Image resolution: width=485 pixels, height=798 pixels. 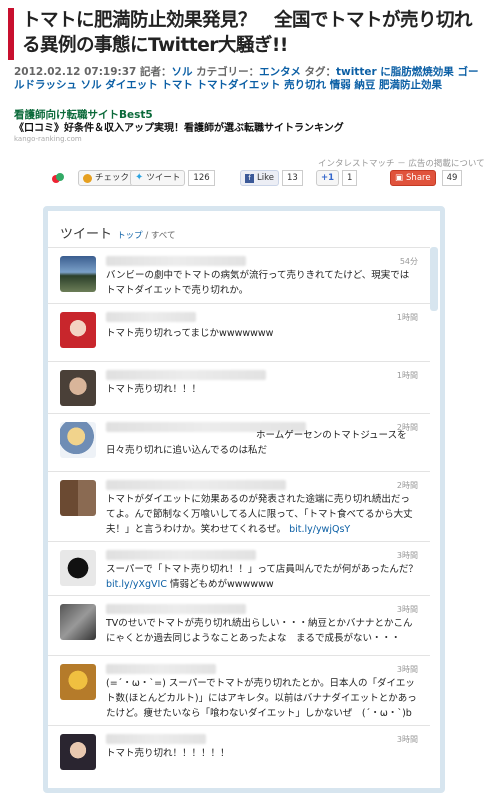 What do you see at coordinates (201, 178) in the screenshot?
I see `tweet-count: 126` at bounding box center [201, 178].